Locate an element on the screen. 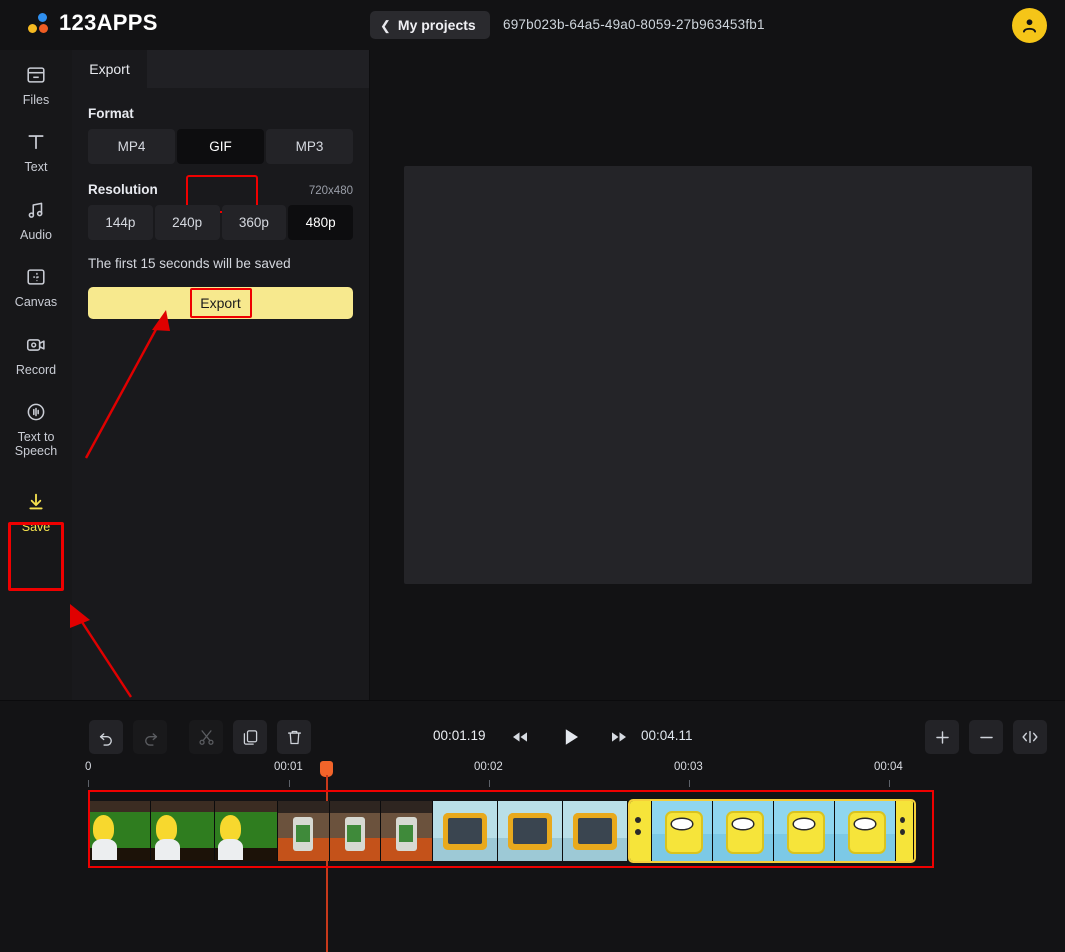  sidebar-item-save: Save is located at coordinates (36, 510).